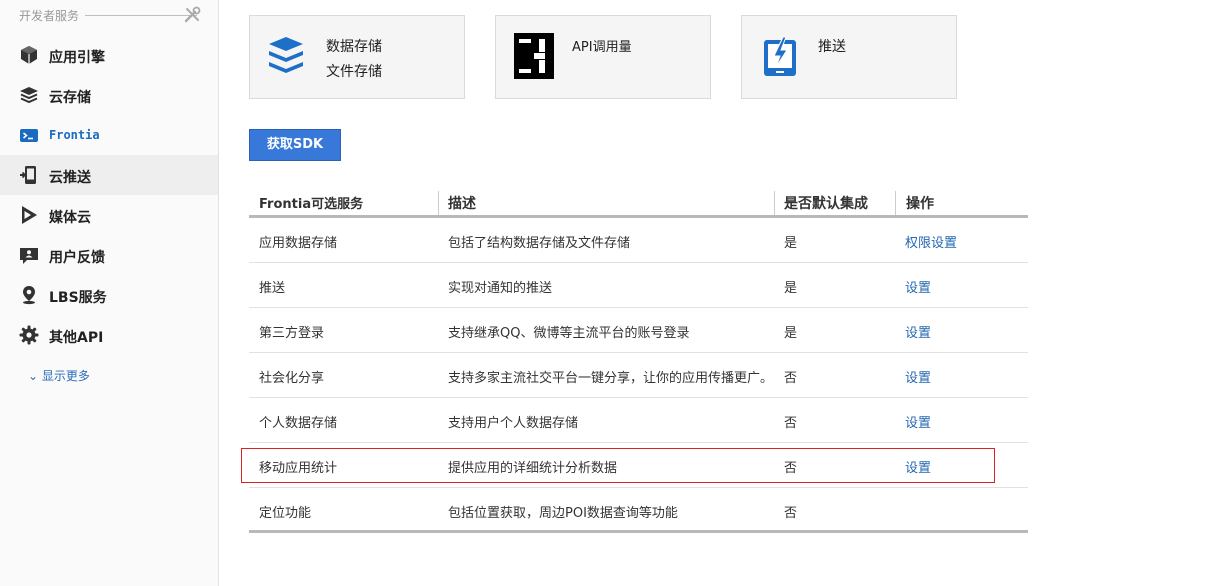 The width and height of the screenshot is (1209, 586). Describe the element at coordinates (931, 241) in the screenshot. I see `cell-action-link: 权限设置` at that location.